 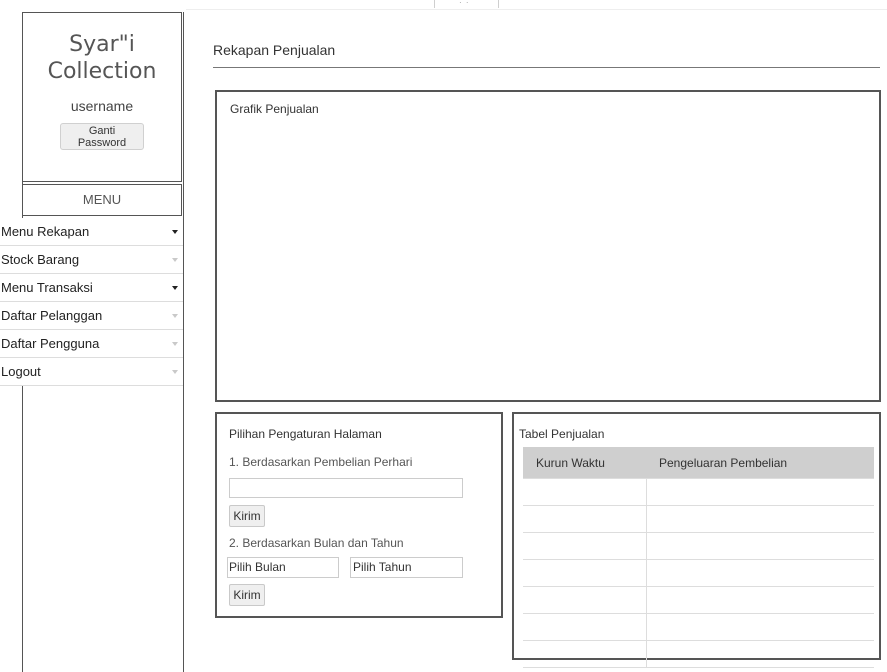 I want to click on top-tab: · ·, so click(x=466, y=4).